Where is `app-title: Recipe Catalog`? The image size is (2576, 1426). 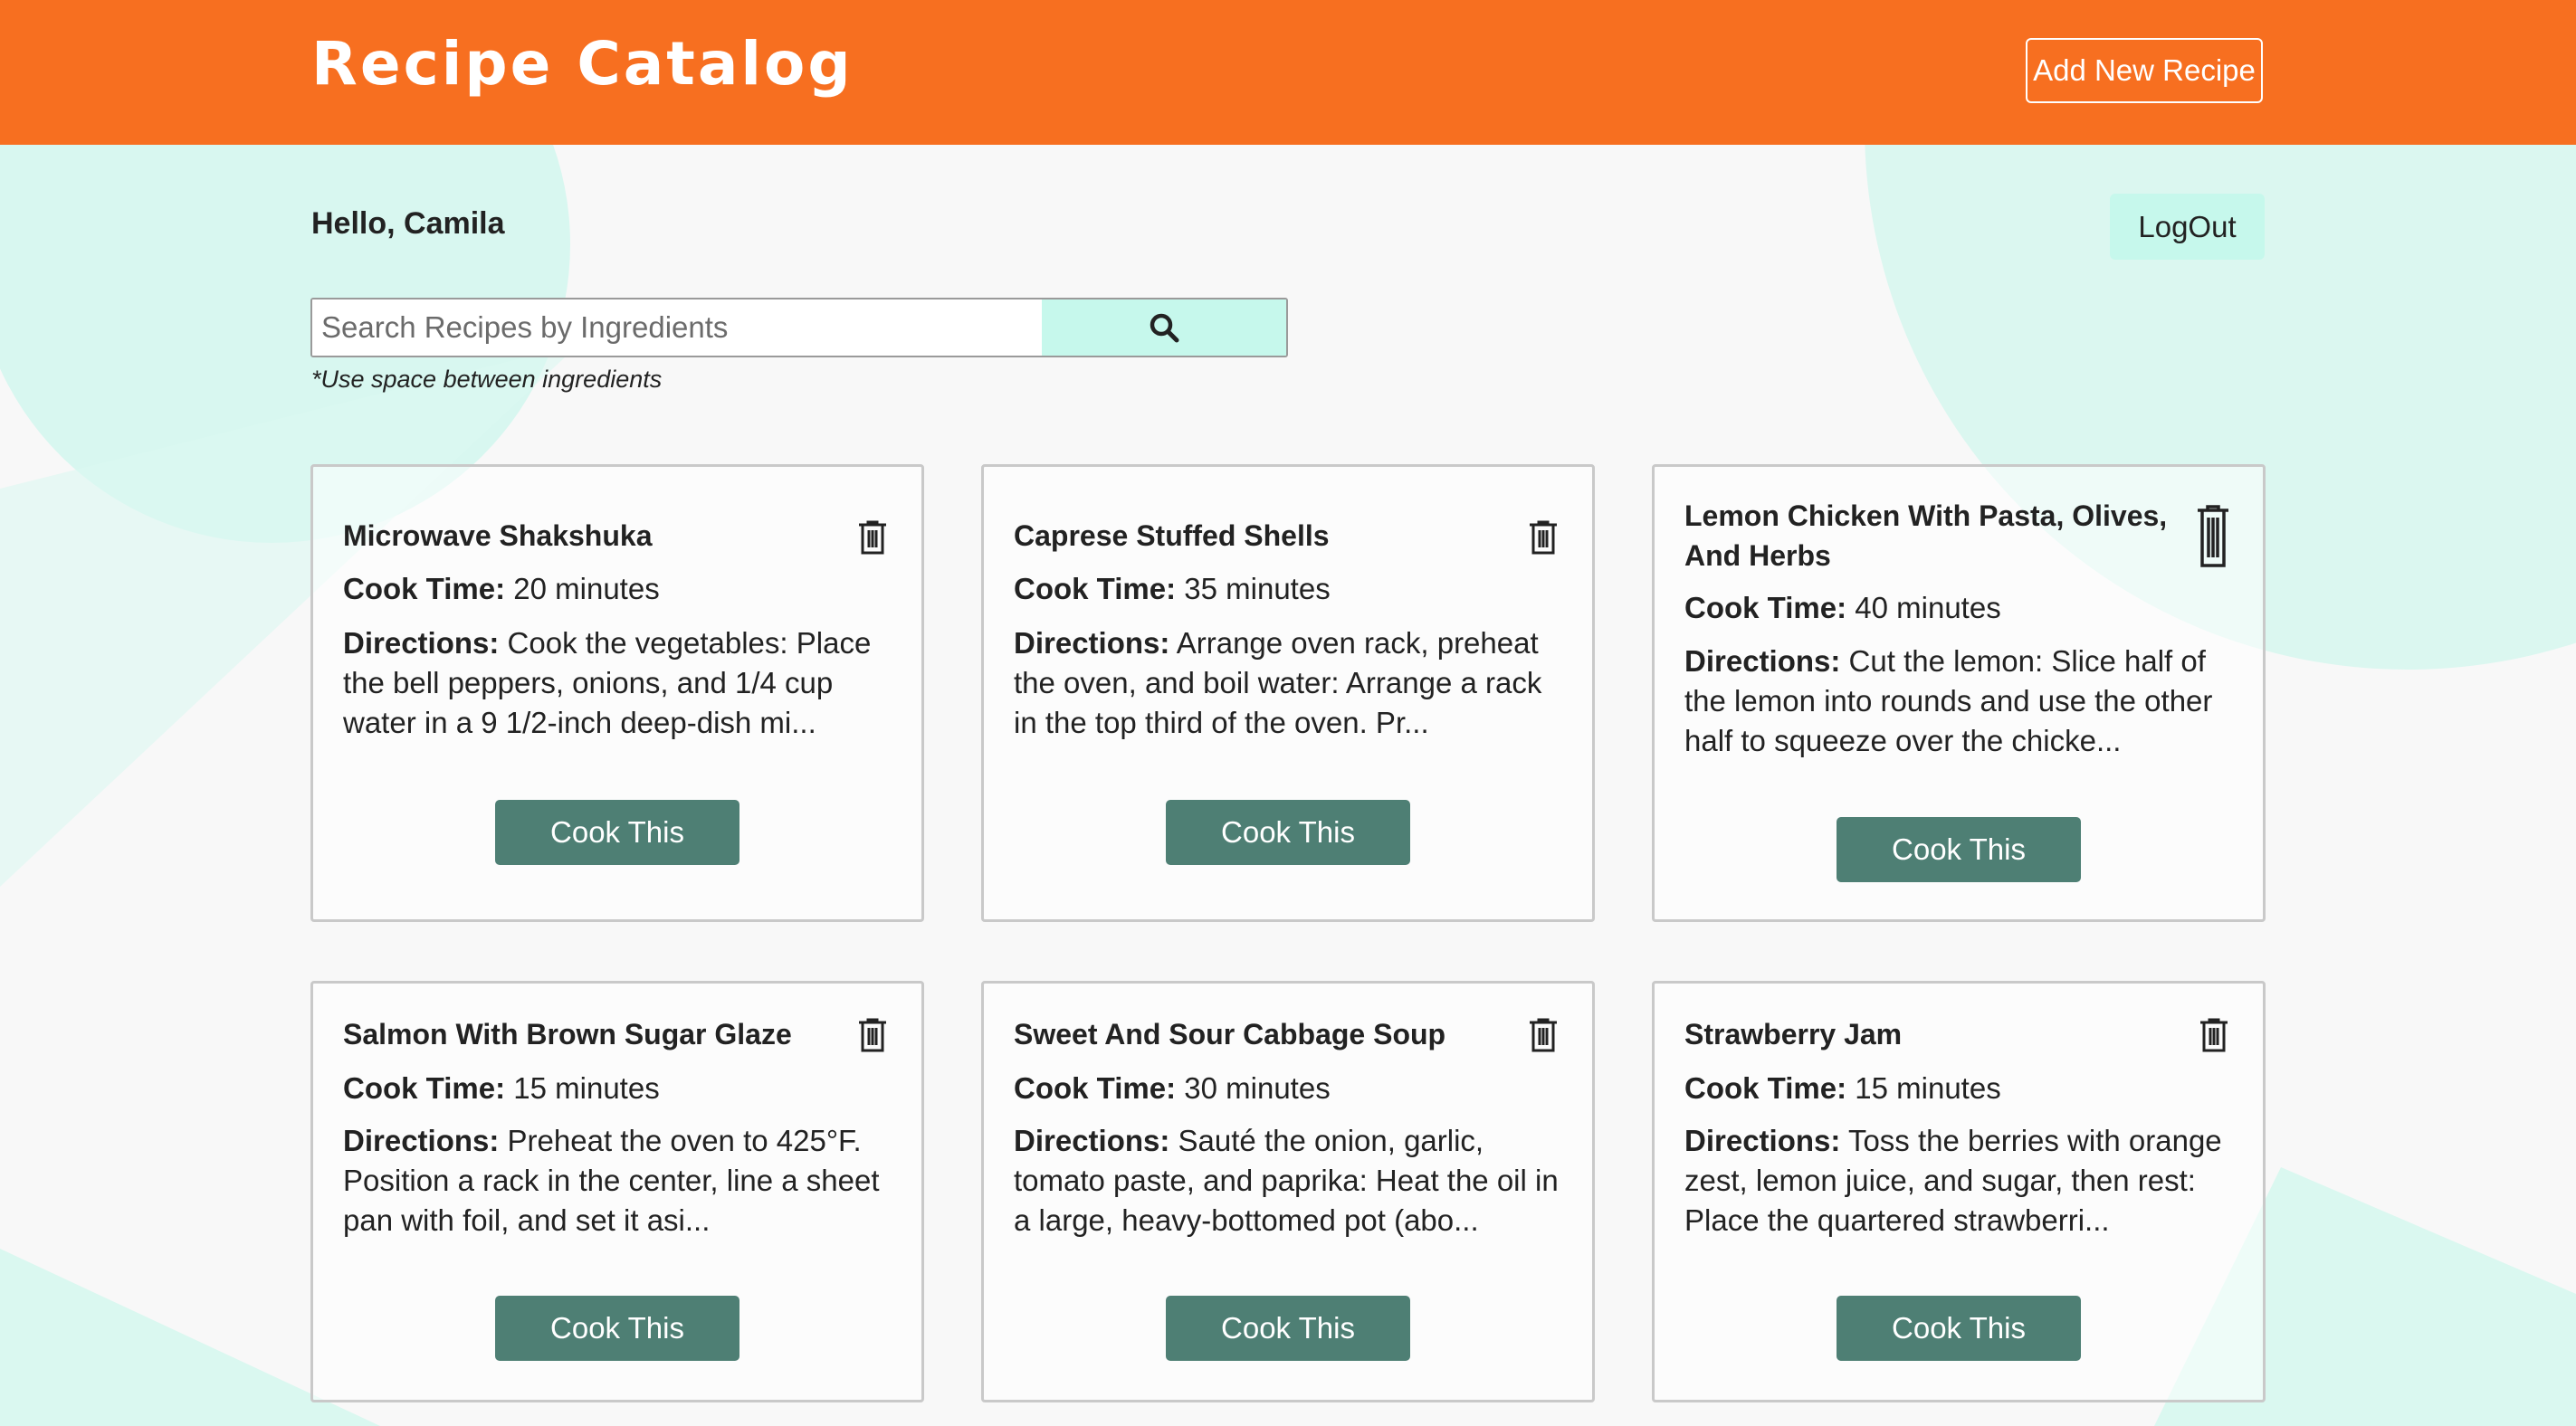 app-title: Recipe Catalog is located at coordinates (583, 64).